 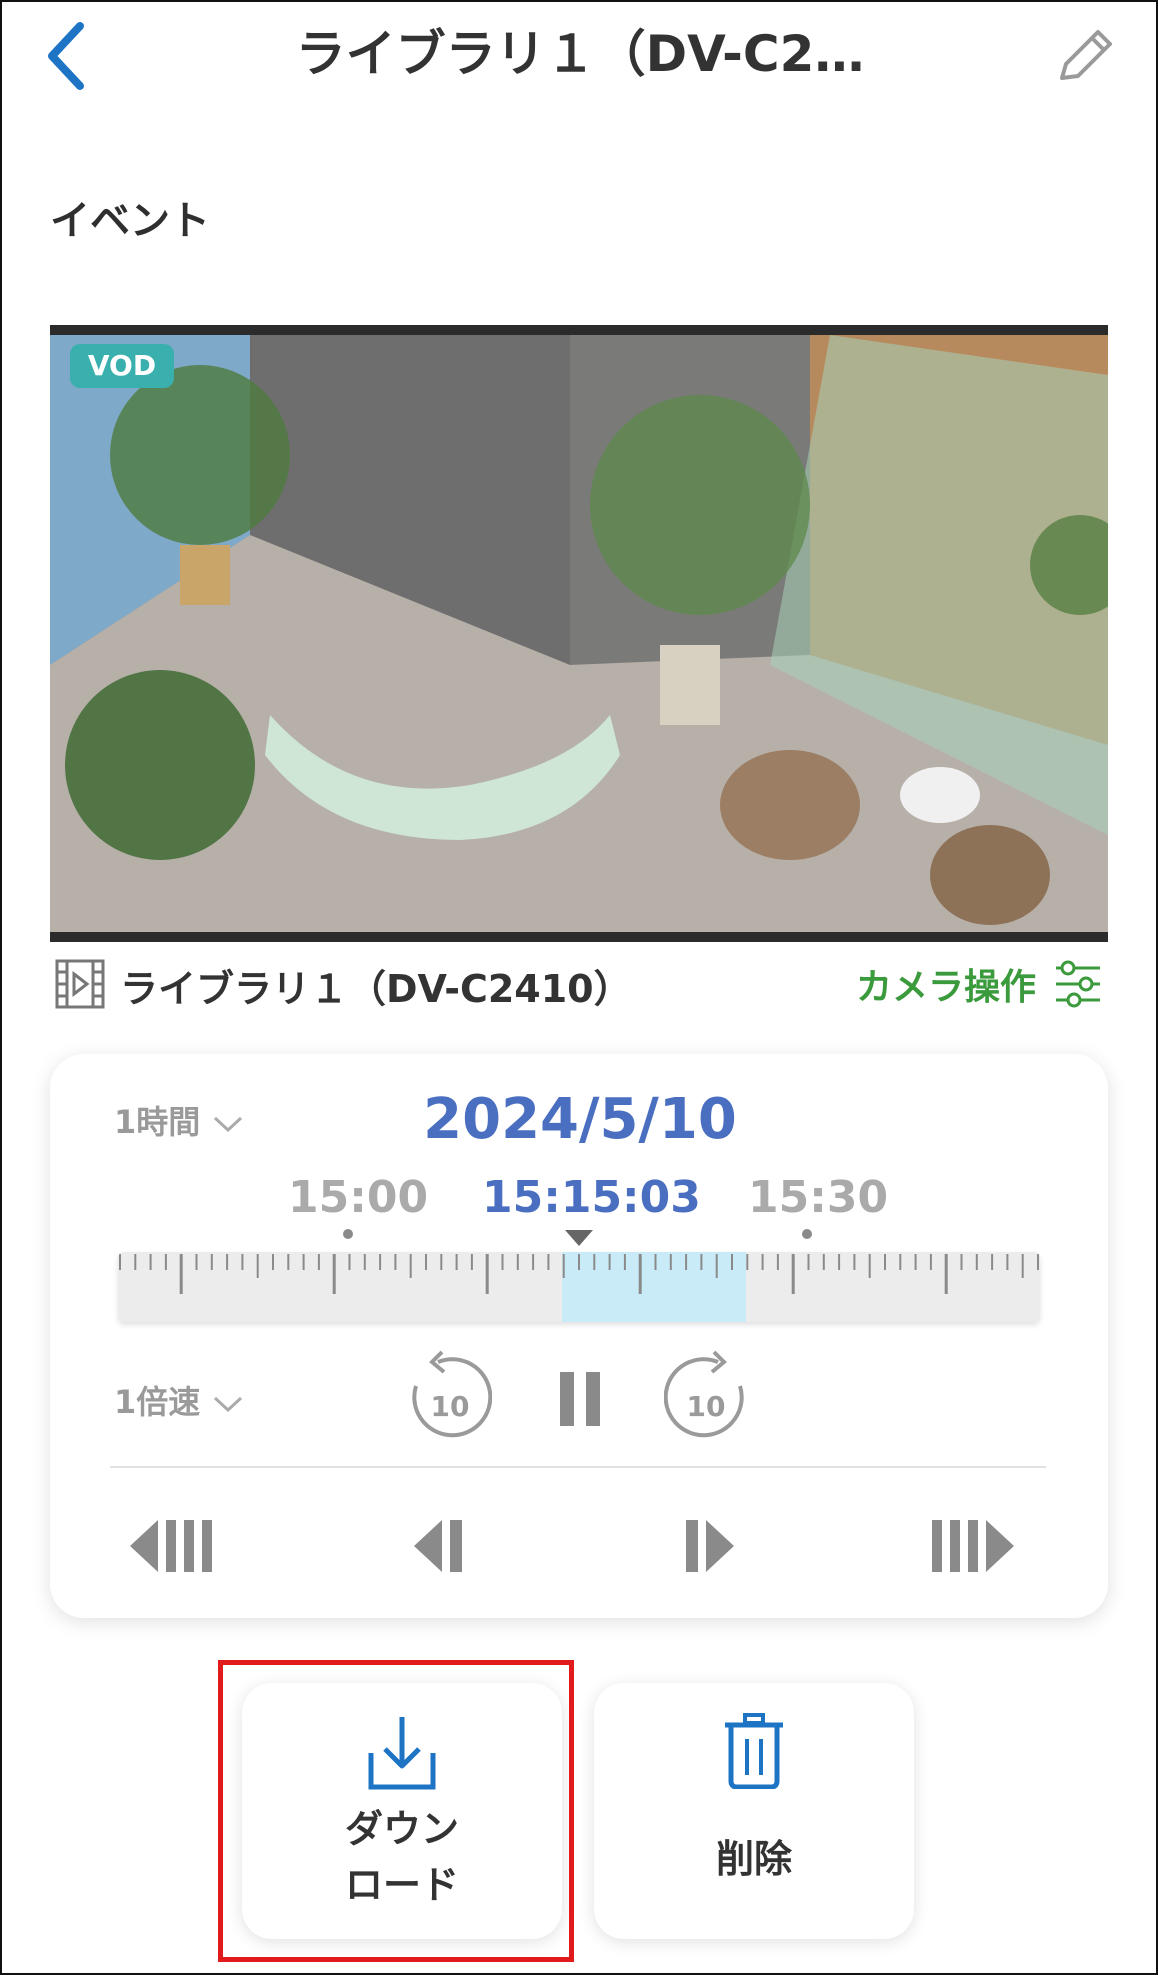 I want to click on pause-icon, so click(x=580, y=1399).